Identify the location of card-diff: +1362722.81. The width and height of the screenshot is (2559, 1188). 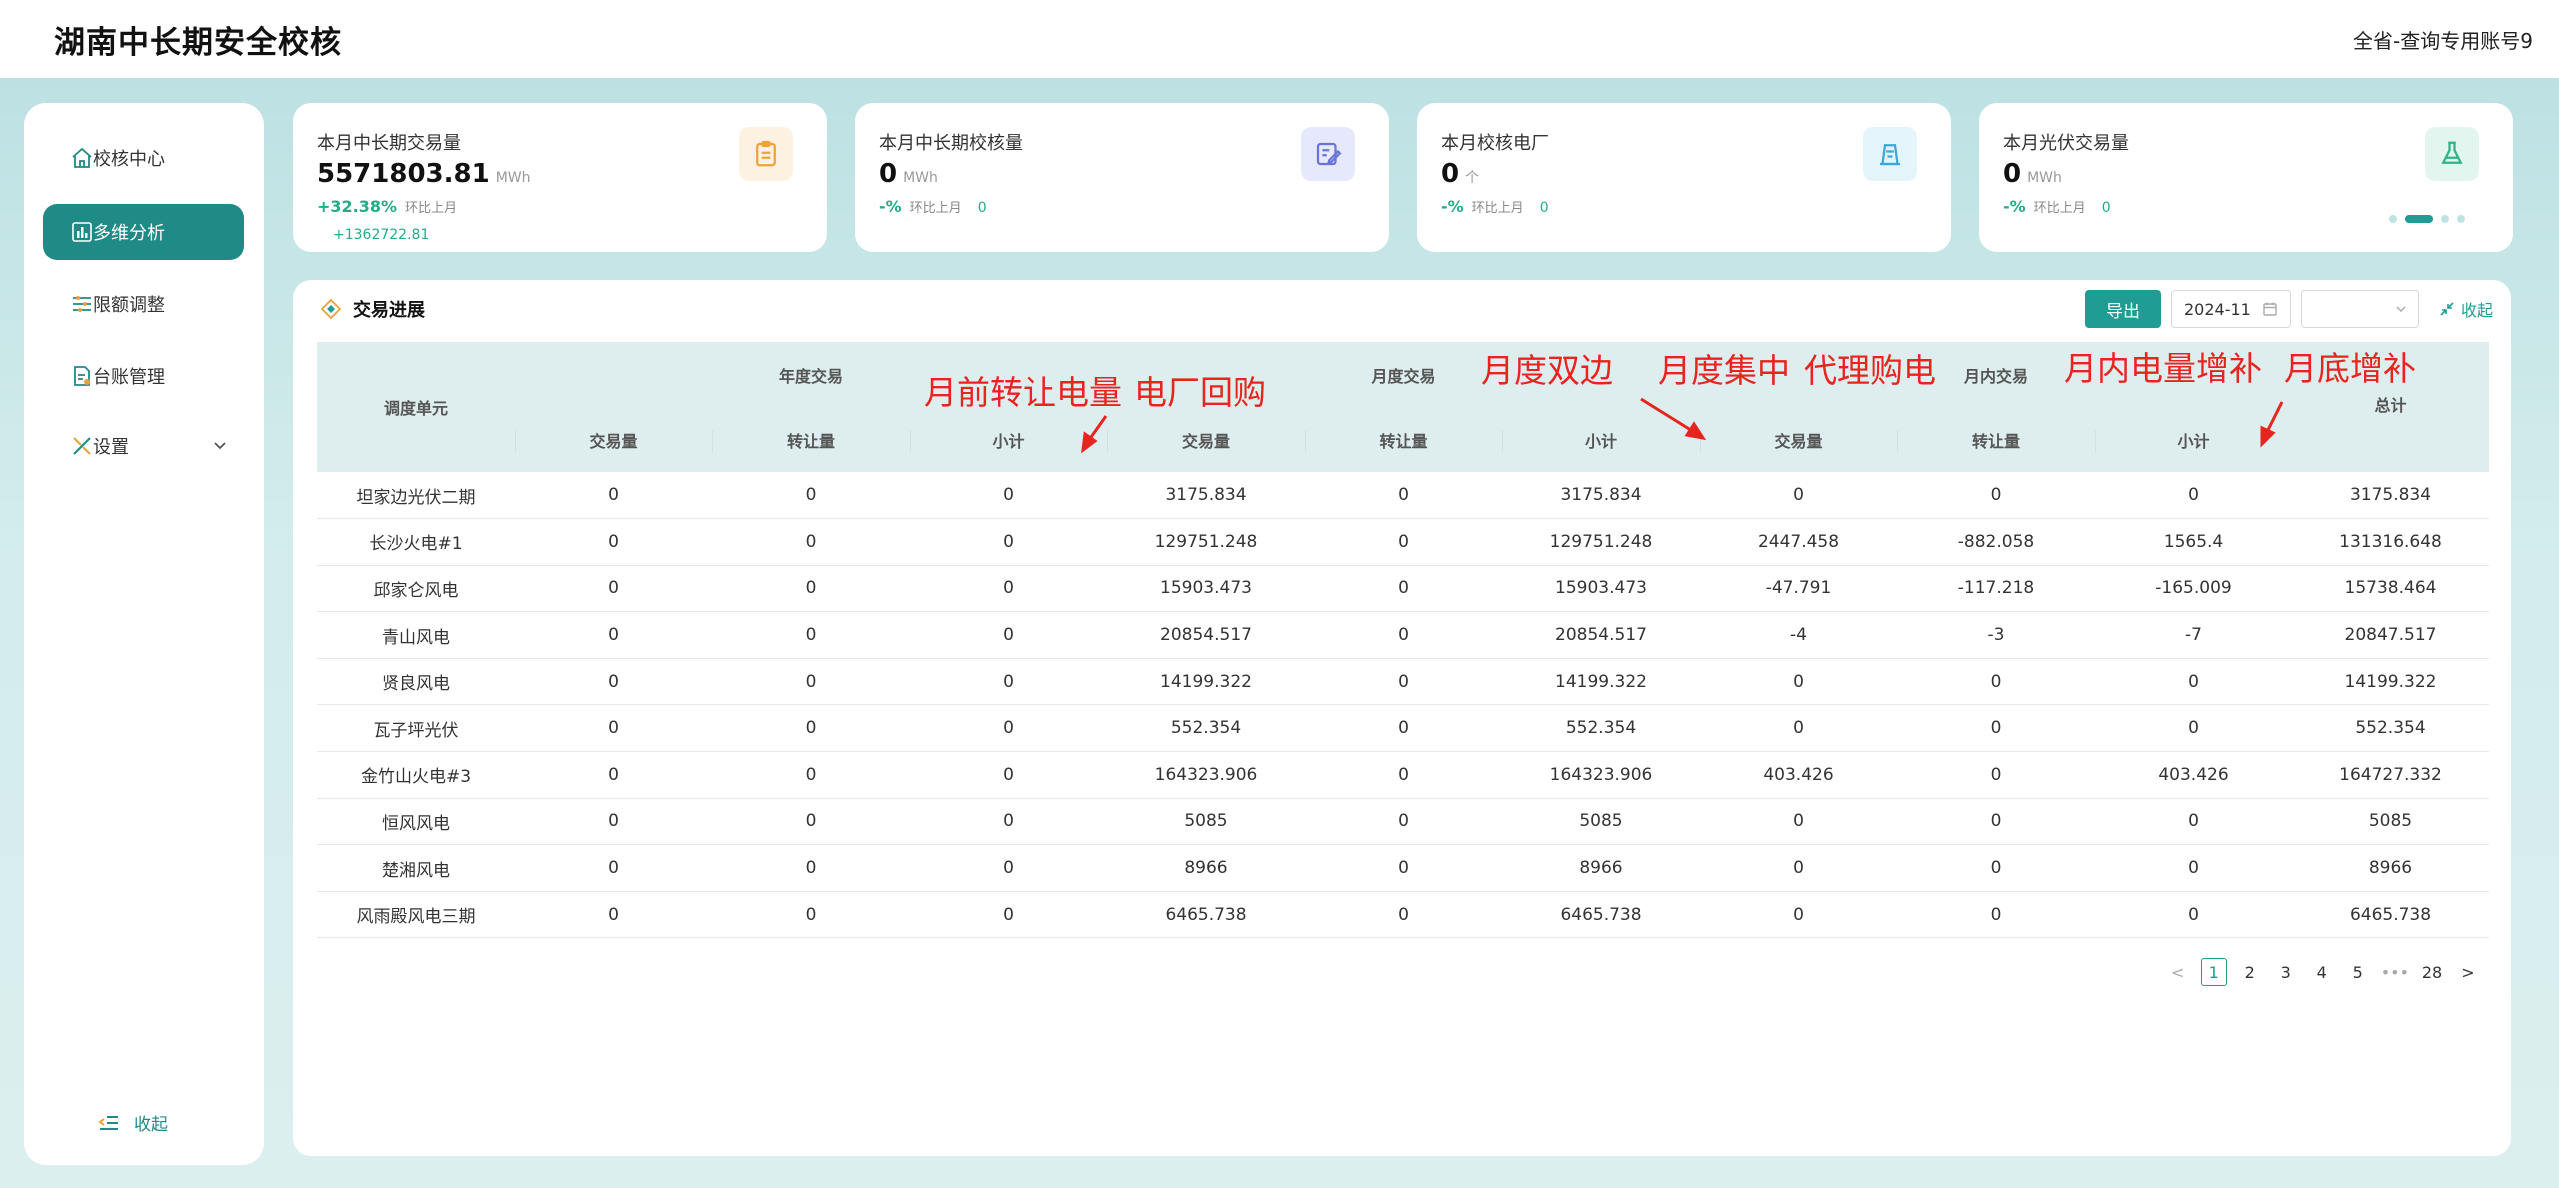
(381, 235).